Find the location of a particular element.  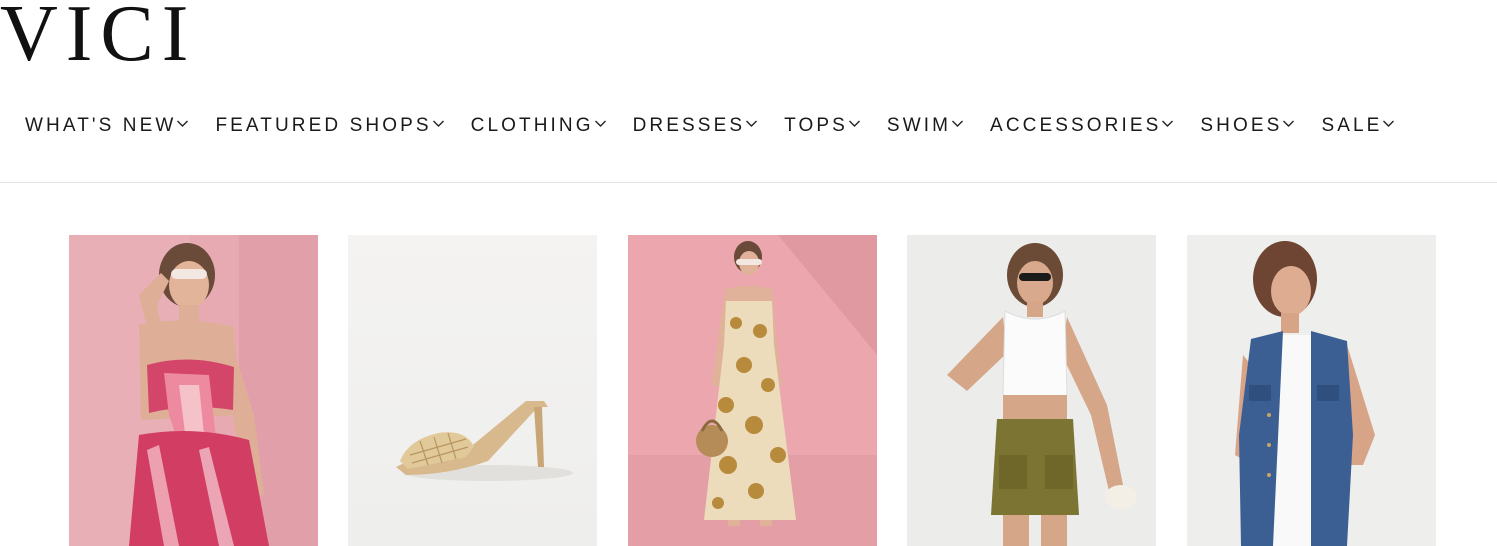

nav-item-label: SHOES is located at coordinates (1241, 125).